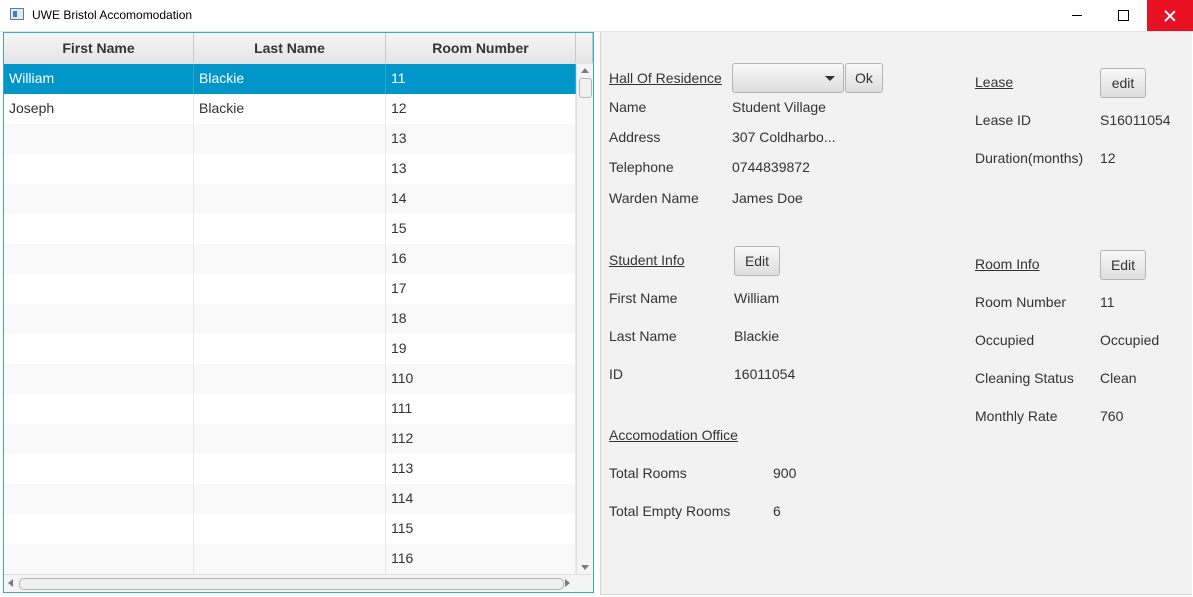  I want to click on scroll-up-icon, so click(585, 70).